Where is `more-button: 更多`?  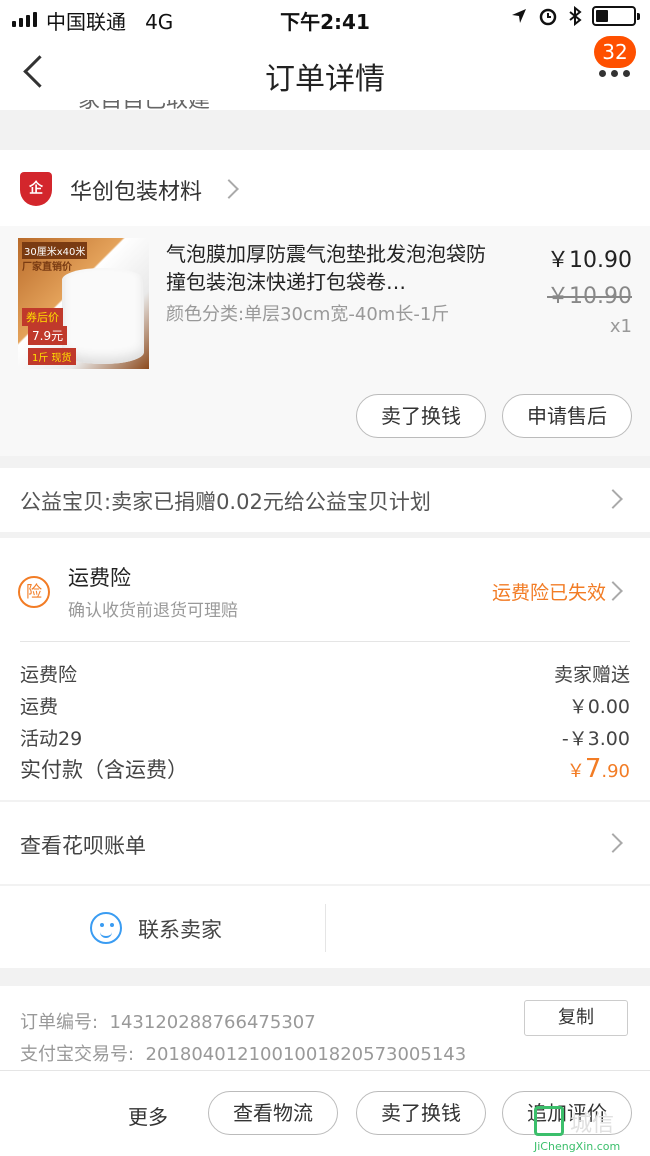 more-button: 更多 is located at coordinates (148, 1115).